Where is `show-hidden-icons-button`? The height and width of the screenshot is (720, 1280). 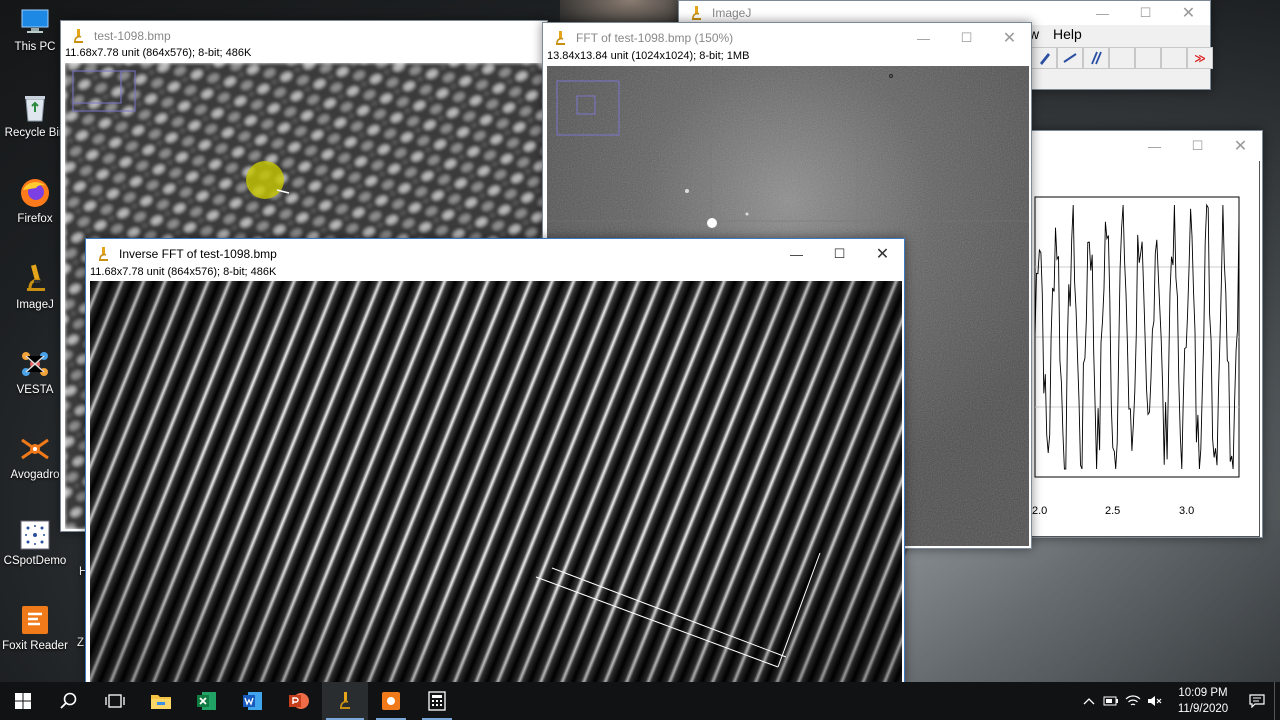
show-hidden-icons-button is located at coordinates (1089, 701).